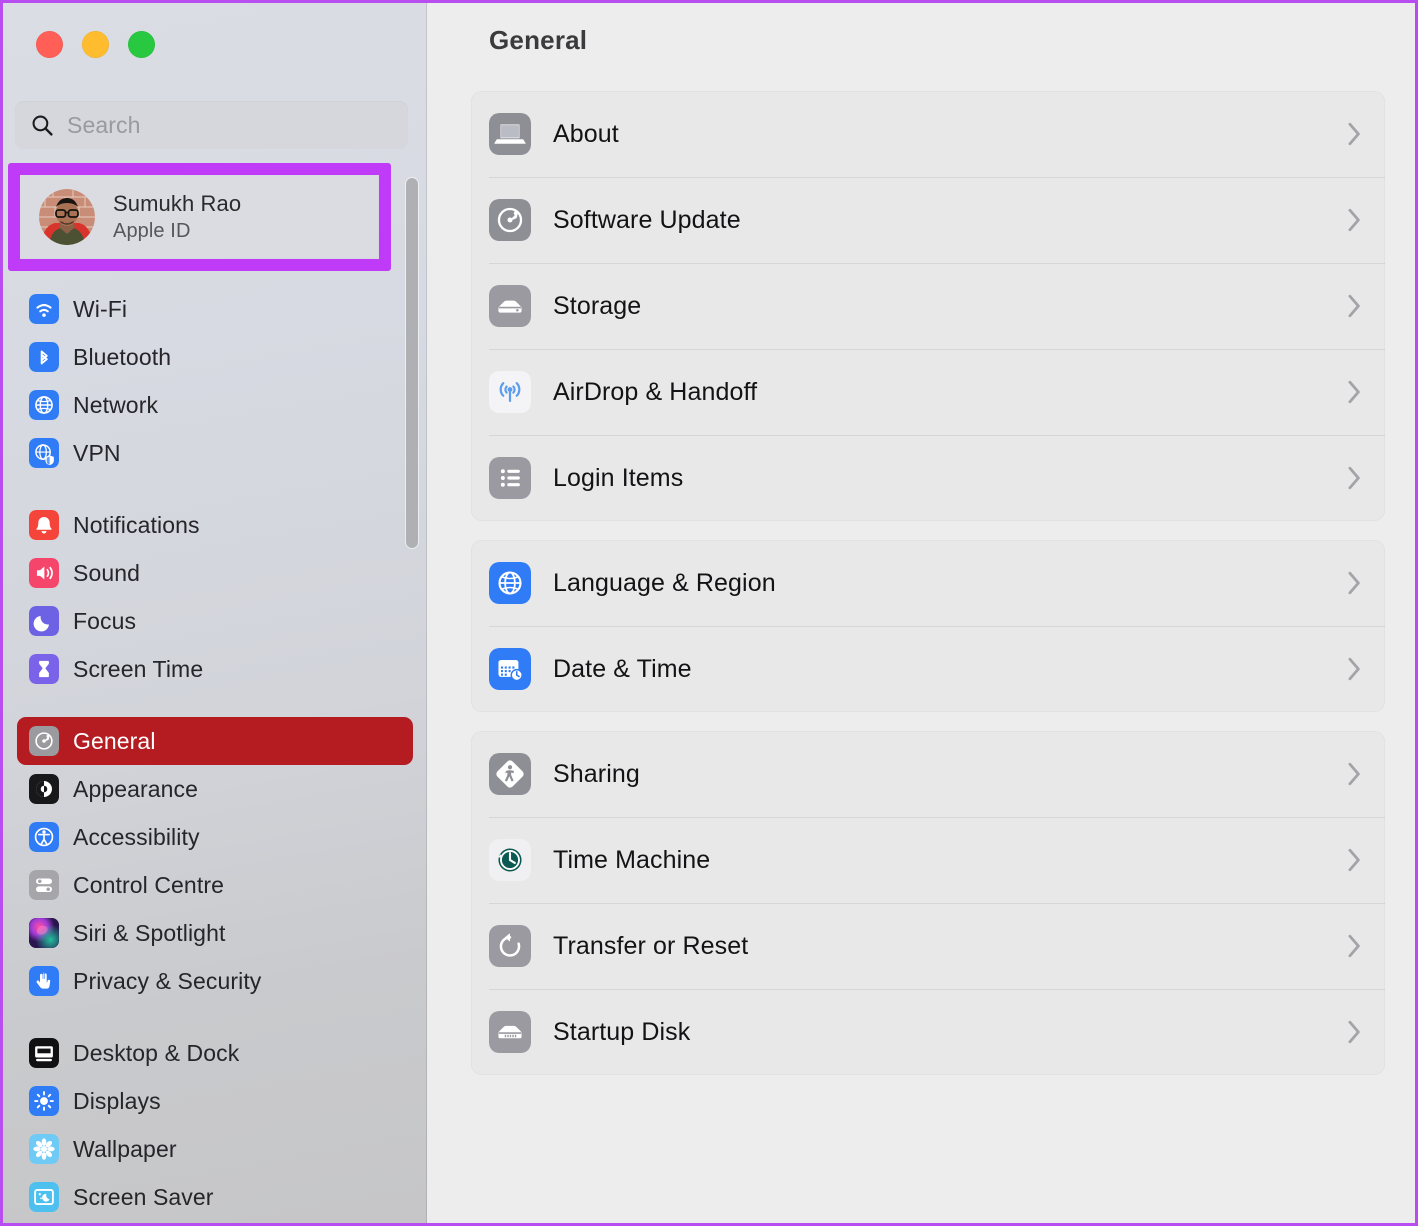 The width and height of the screenshot is (1418, 1226). Describe the element at coordinates (167, 980) in the screenshot. I see `sidebar-item-label: Privacy & Security` at that location.